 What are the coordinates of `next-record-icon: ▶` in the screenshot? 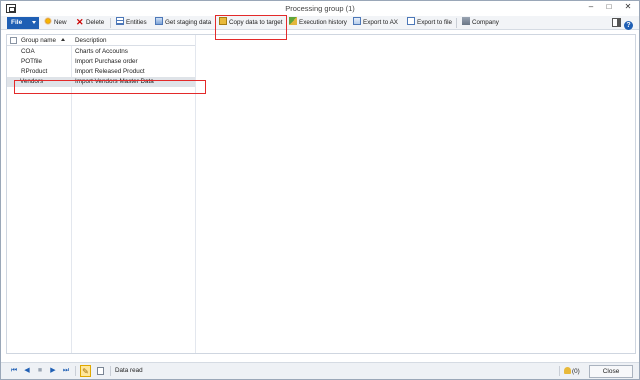 It's located at (53, 371).